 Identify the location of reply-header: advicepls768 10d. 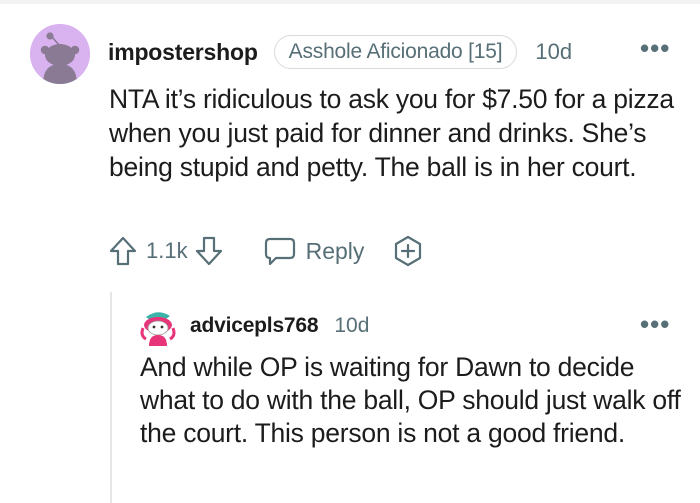
(279, 326).